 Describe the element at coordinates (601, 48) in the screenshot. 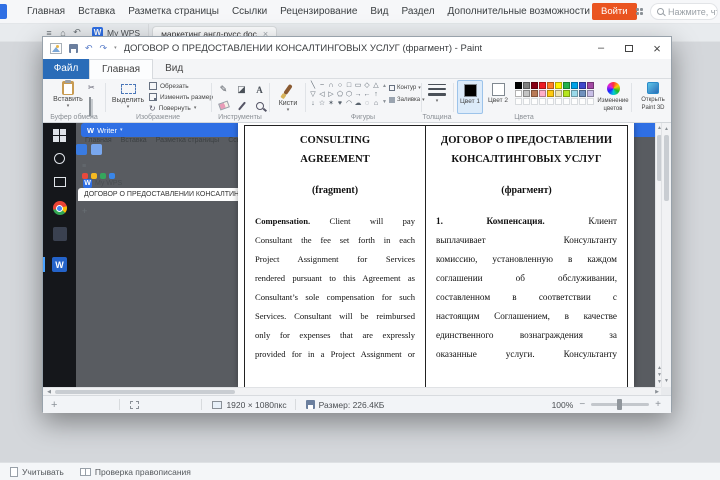

I see `minimize-button: –` at that location.